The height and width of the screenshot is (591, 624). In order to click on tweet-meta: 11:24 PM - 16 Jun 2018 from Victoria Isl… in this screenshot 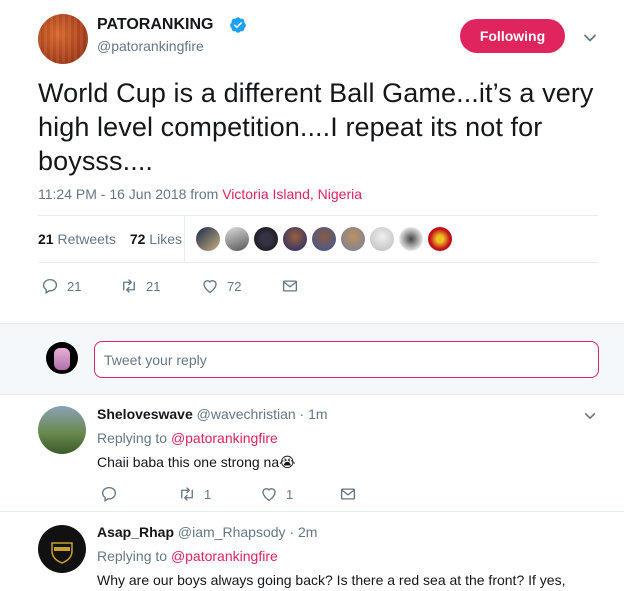, I will do `click(200, 194)`.